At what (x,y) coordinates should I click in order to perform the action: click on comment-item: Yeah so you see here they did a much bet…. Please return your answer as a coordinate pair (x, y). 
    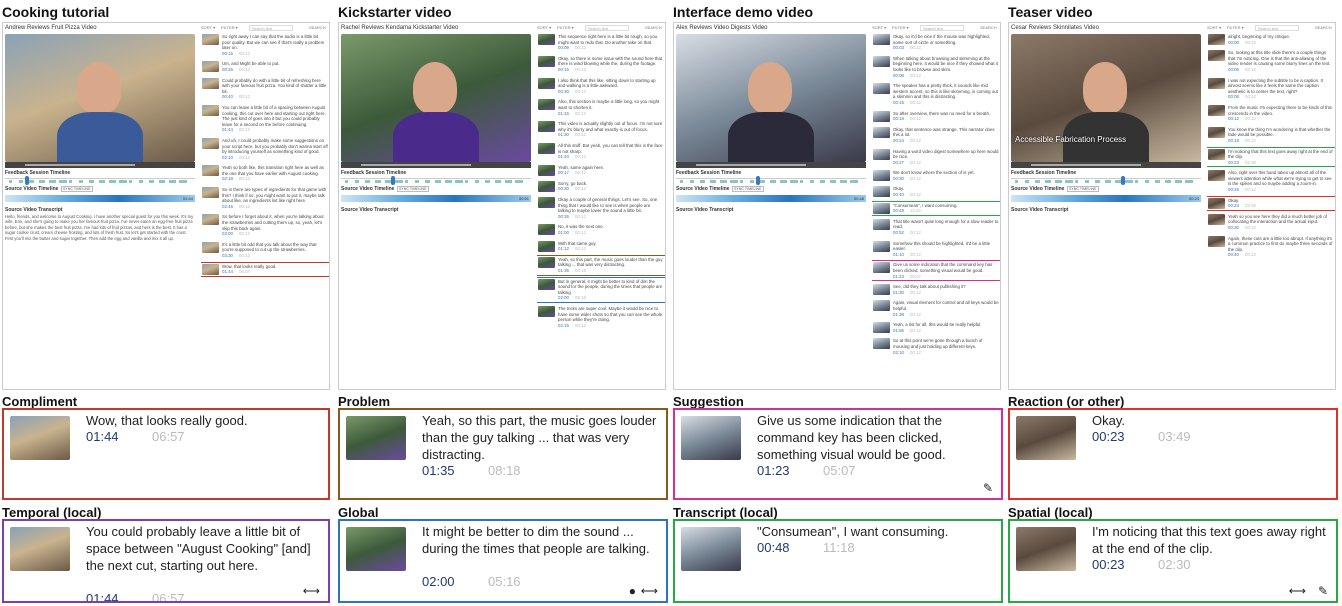
    Looking at the image, I should click on (1271, 222).